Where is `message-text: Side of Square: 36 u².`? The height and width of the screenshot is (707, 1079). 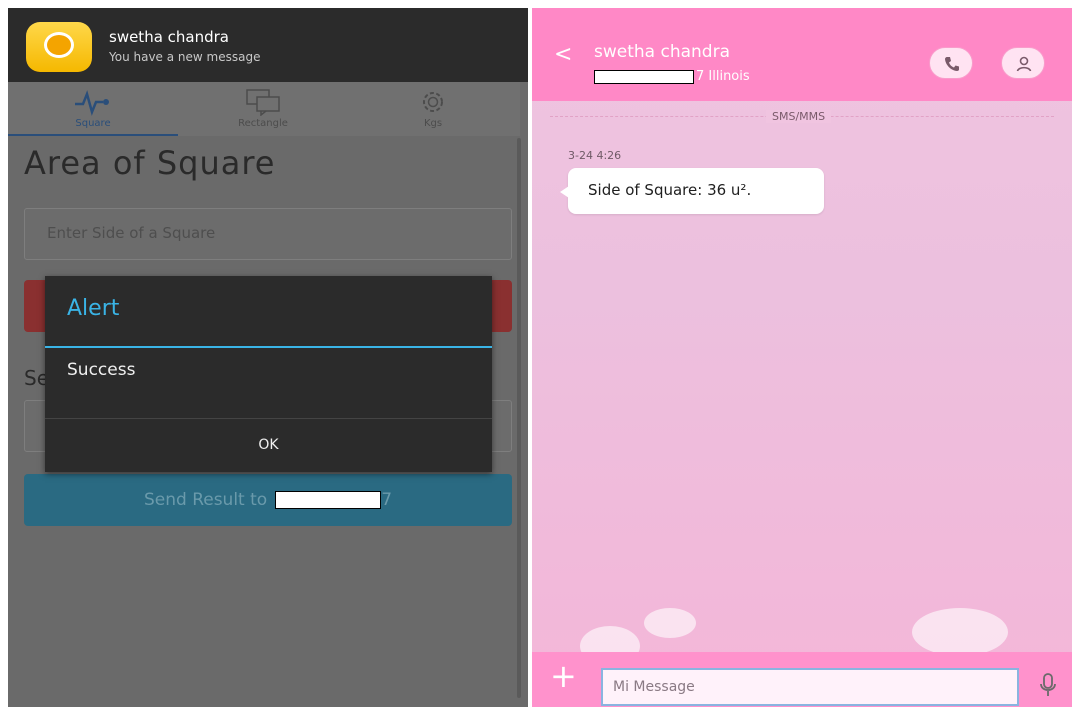 message-text: Side of Square: 36 u². is located at coordinates (670, 190).